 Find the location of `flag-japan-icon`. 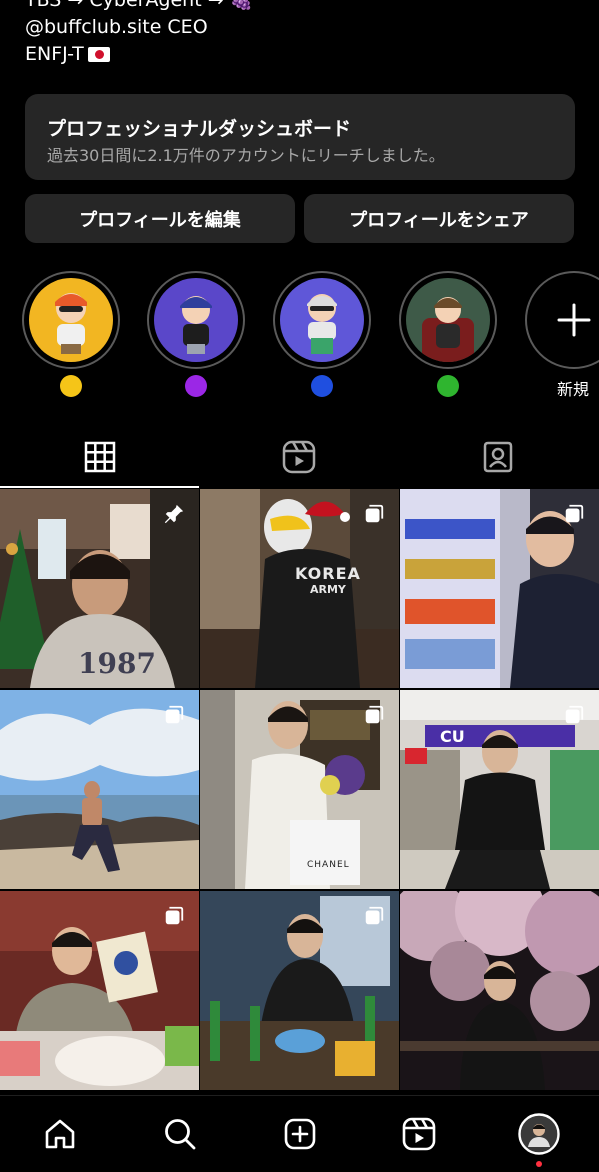

flag-japan-icon is located at coordinates (98, 54).